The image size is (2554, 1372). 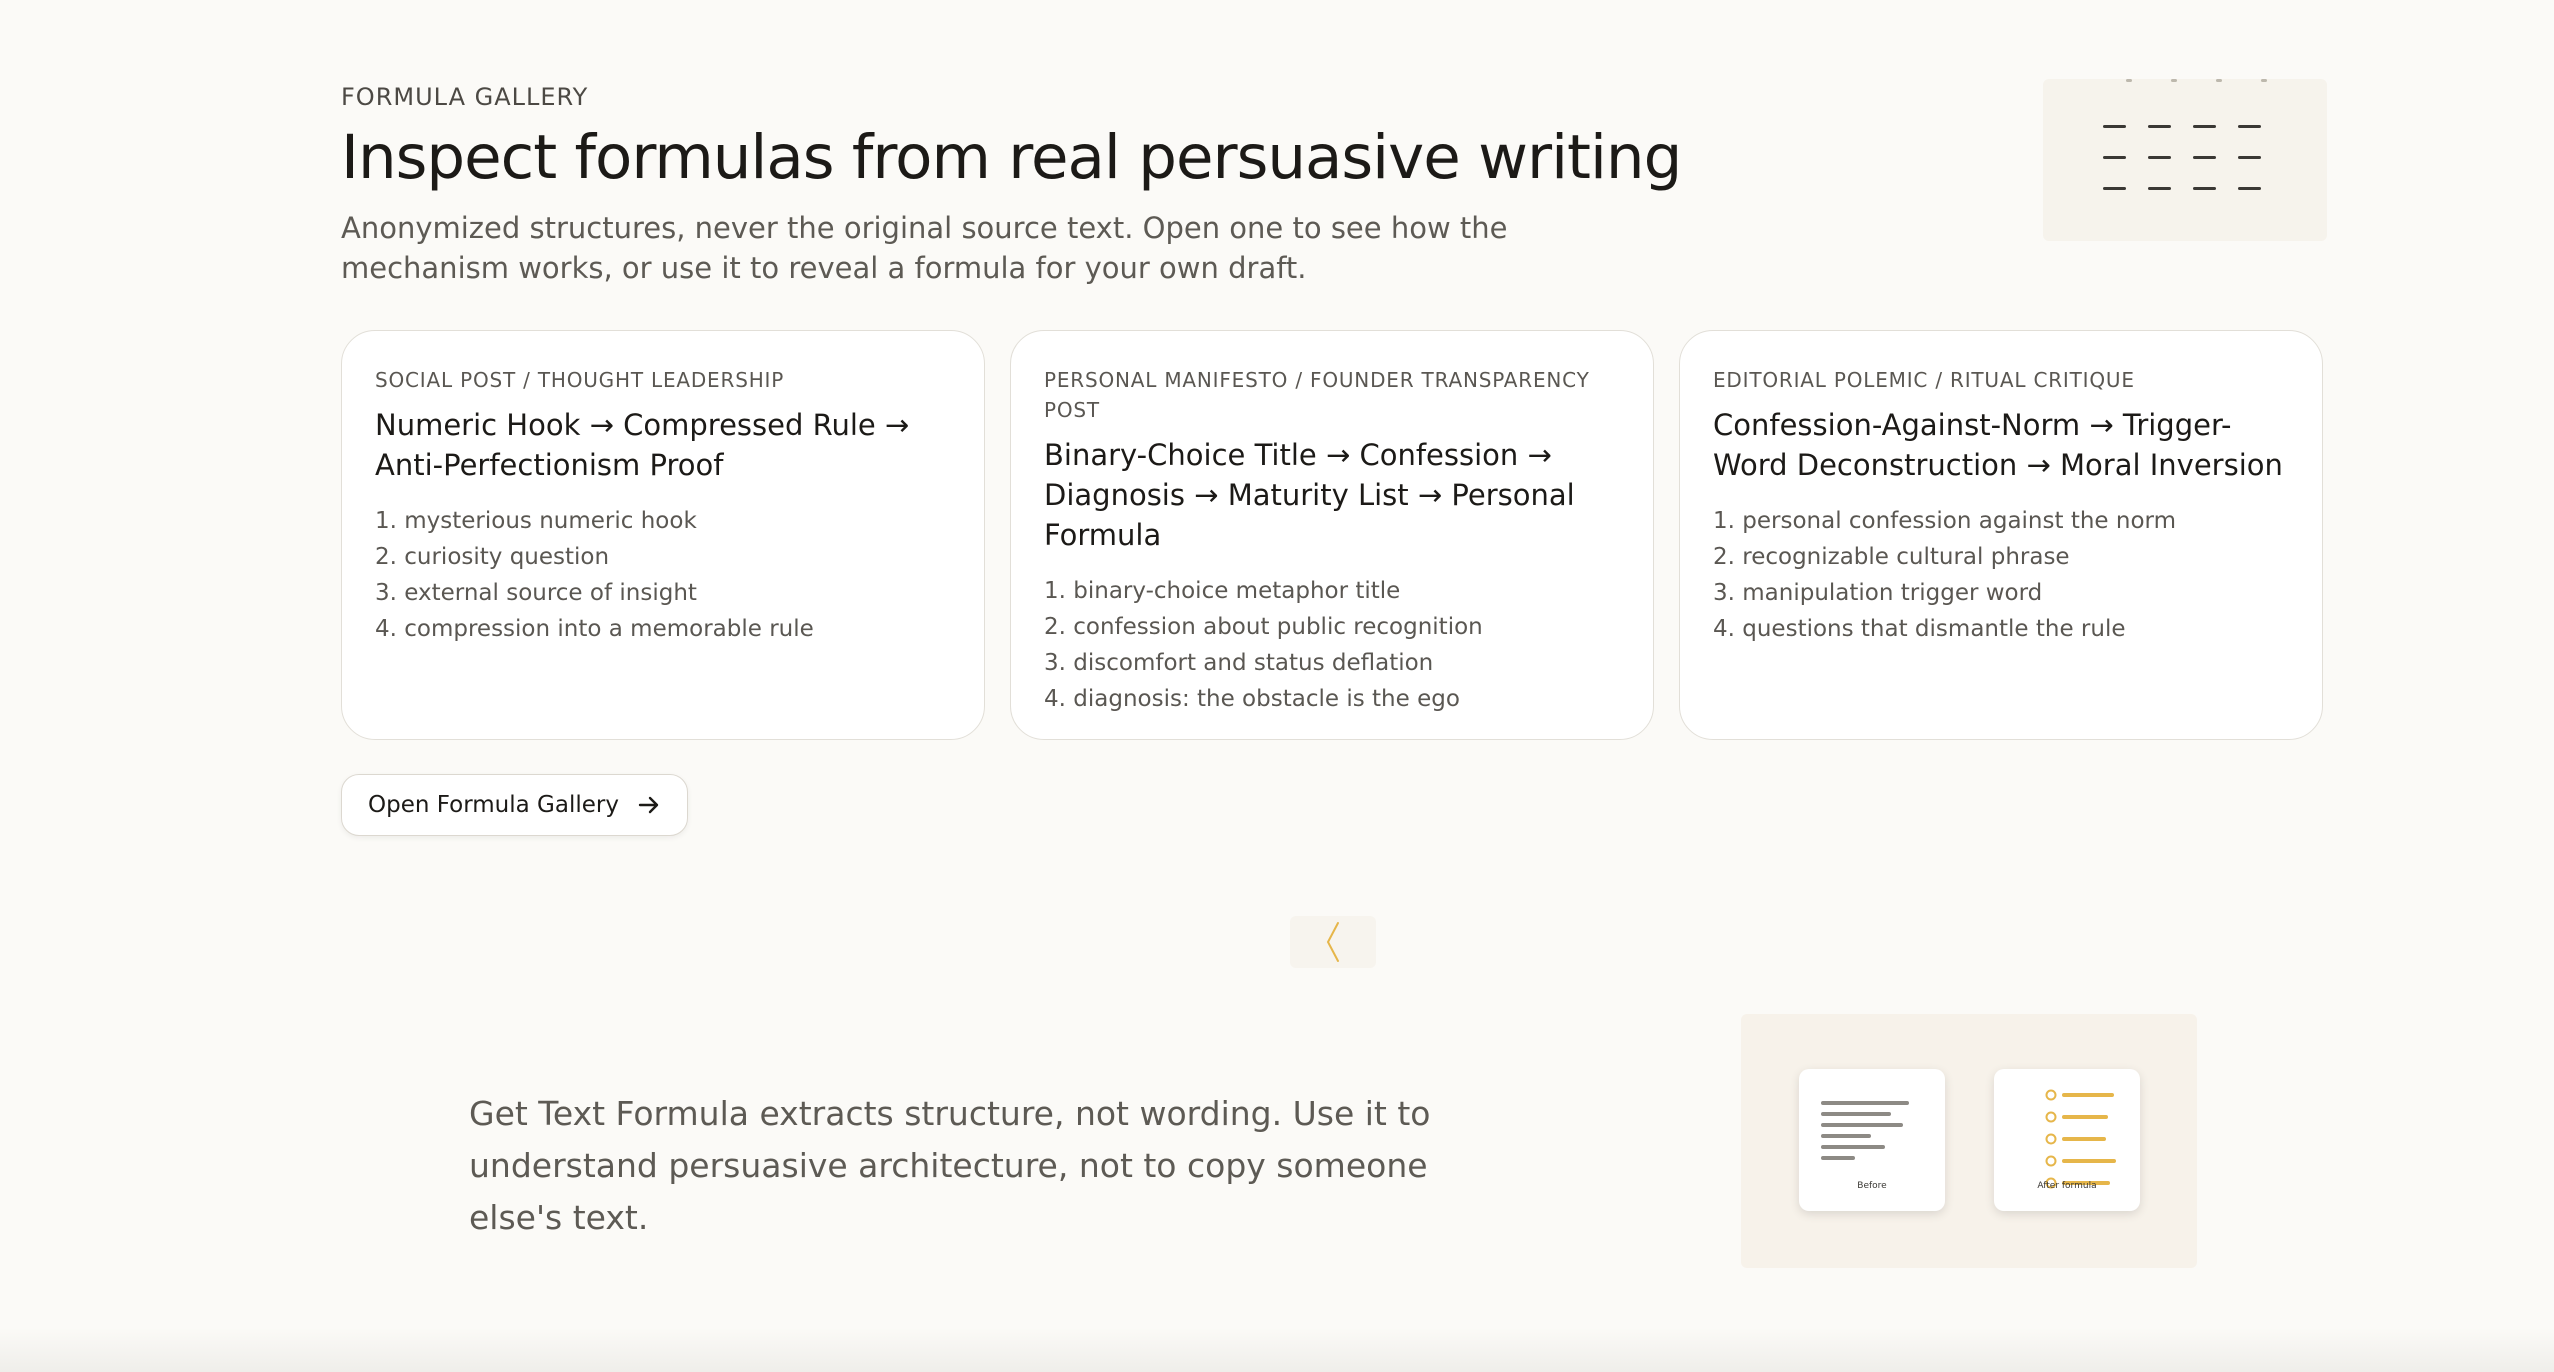 I want to click on formula-step: 3. manipulation trigger word, so click(x=1878, y=593).